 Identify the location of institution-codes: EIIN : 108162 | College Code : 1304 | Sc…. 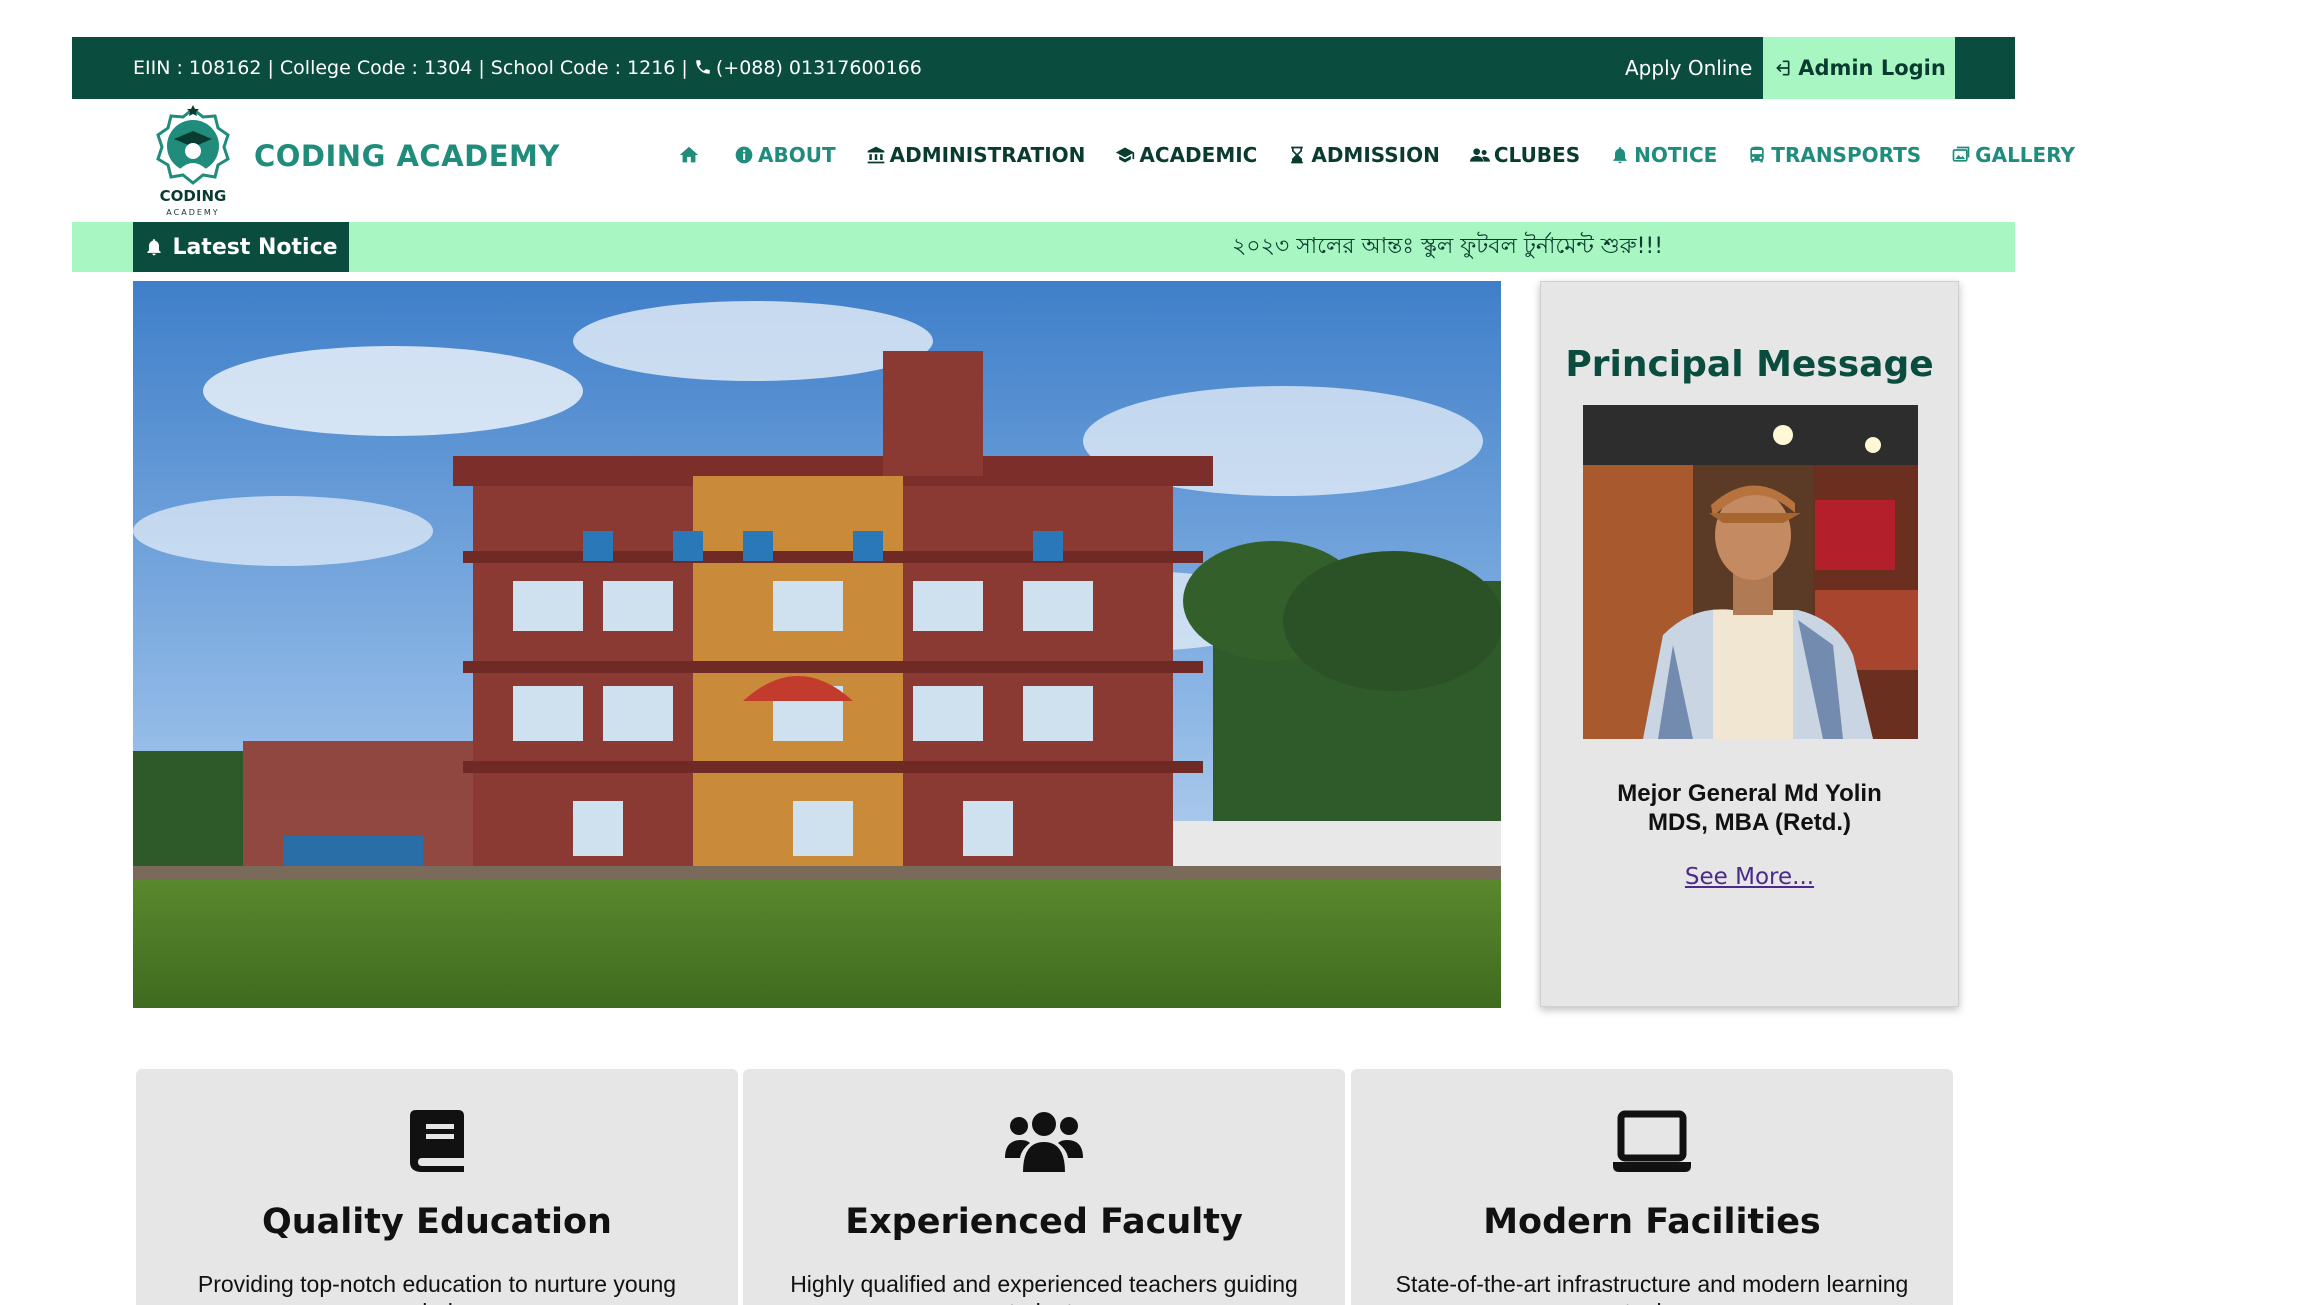
(413, 68).